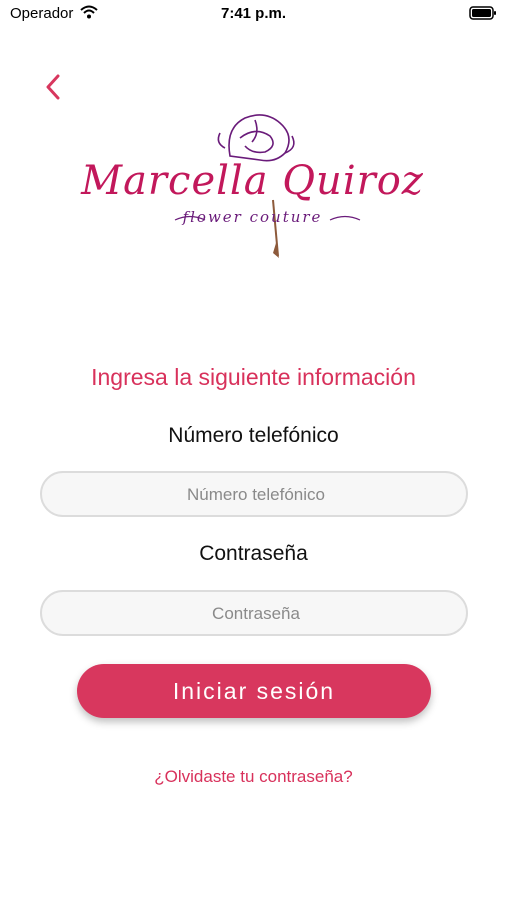 The width and height of the screenshot is (507, 900). Describe the element at coordinates (483, 15) in the screenshot. I see `battery-icon` at that location.